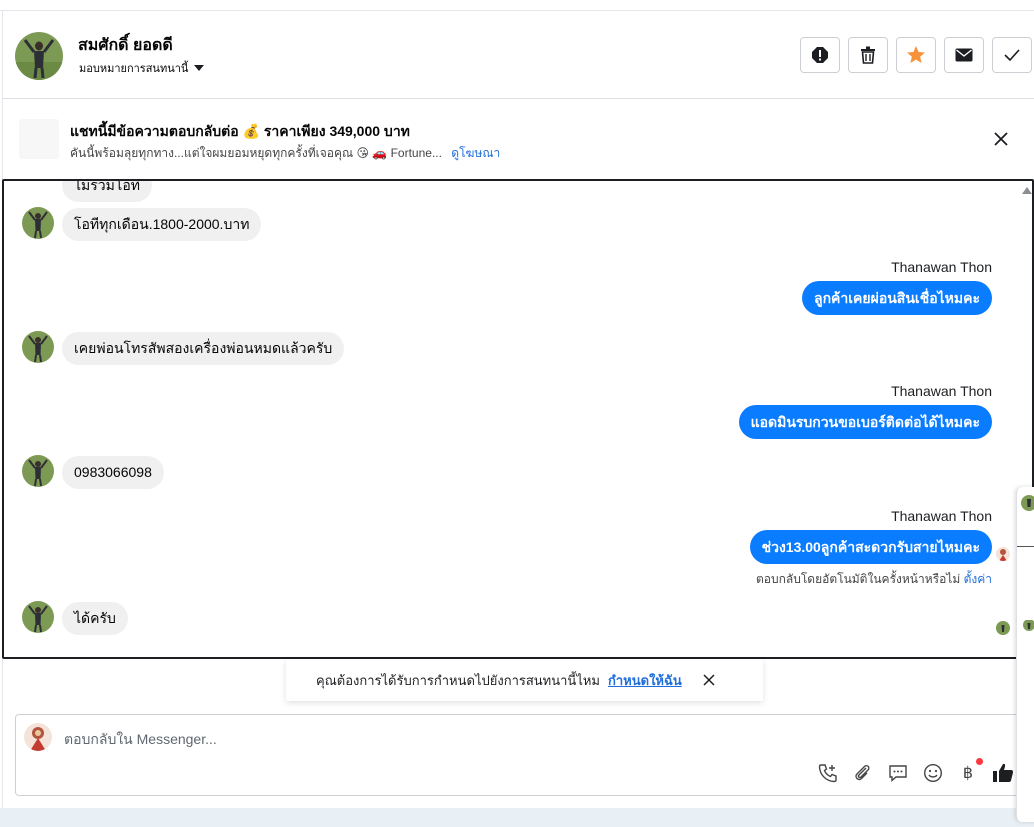 This screenshot has width=1034, height=827. Describe the element at coordinates (1003, 554) in the screenshot. I see `agent-avatar-read-receipt` at that location.